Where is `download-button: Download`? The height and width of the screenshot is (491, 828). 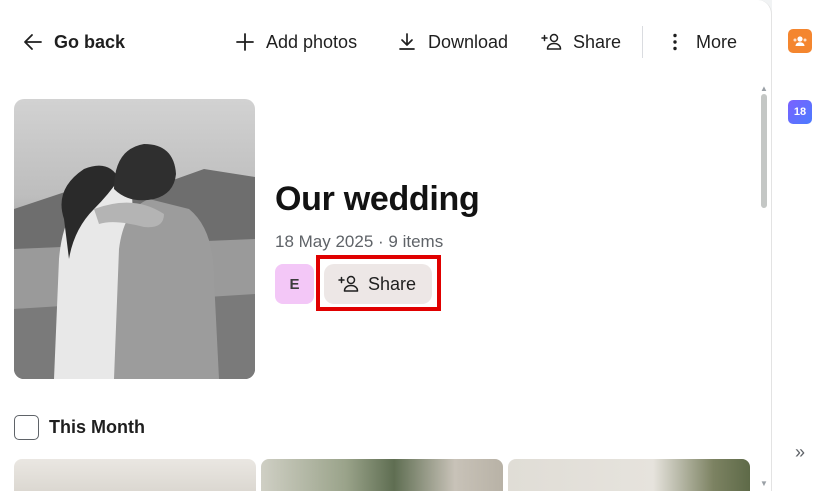 download-button: Download is located at coordinates (452, 42).